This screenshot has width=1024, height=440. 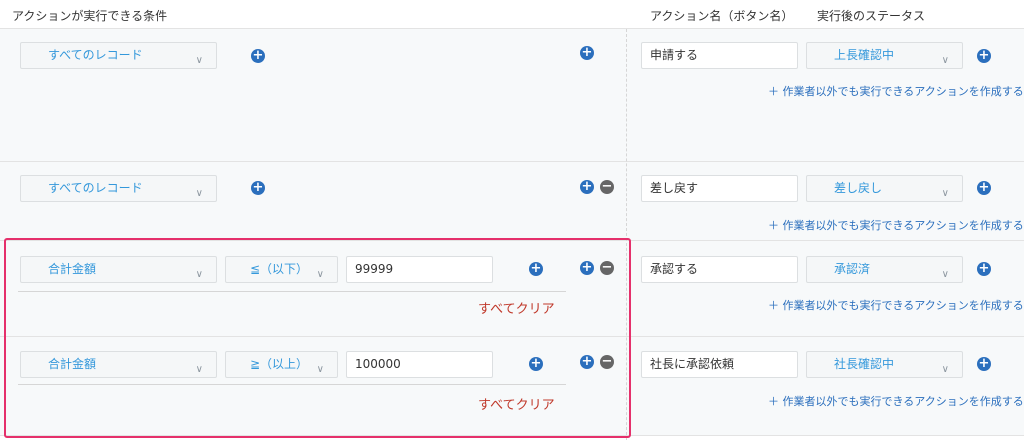 What do you see at coordinates (90, 16) in the screenshot?
I see `header-conditions: アクションが実行できる条件` at bounding box center [90, 16].